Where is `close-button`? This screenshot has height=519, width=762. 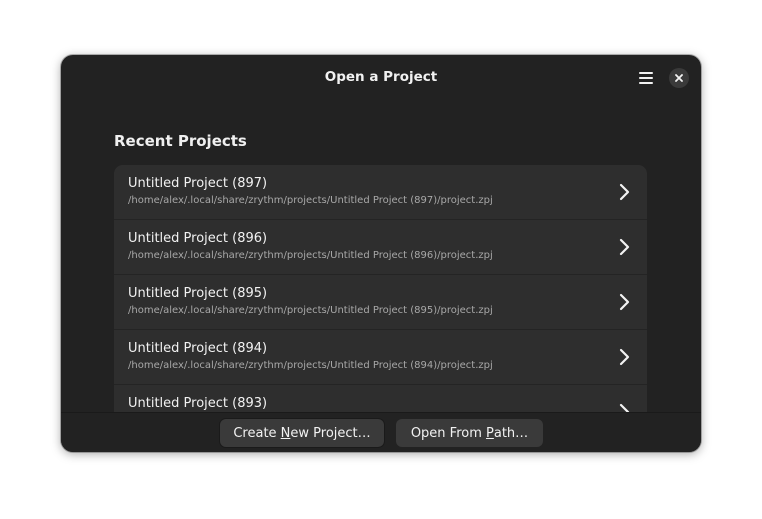
close-button is located at coordinates (679, 78).